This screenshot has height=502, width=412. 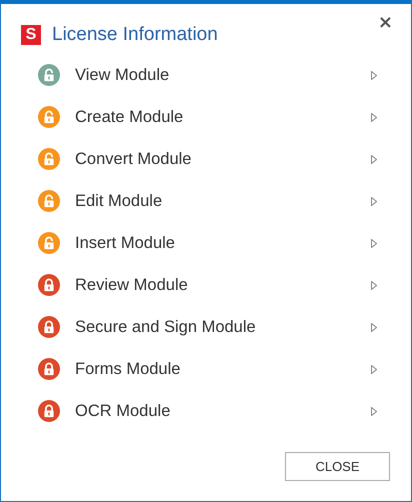 I want to click on module-label: Convert Module, so click(x=133, y=159).